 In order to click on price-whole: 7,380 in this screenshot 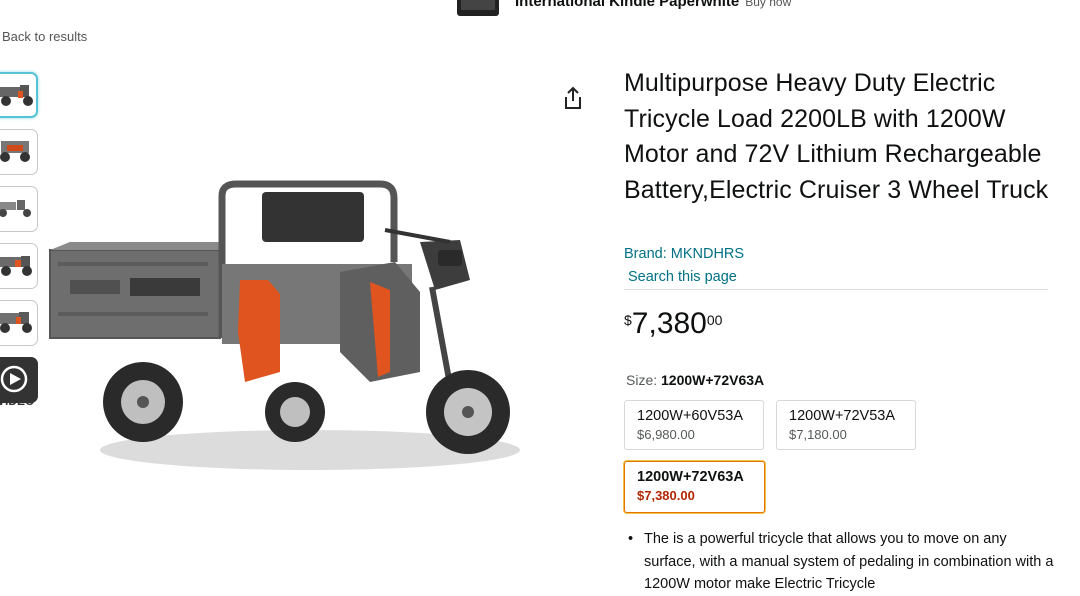, I will do `click(669, 323)`.